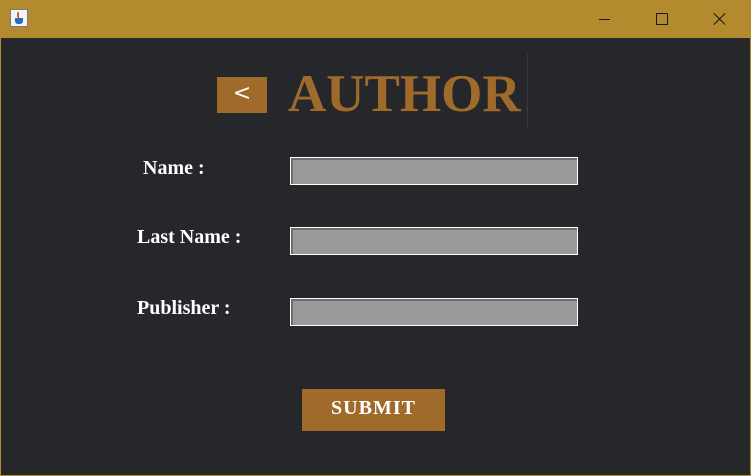  I want to click on page-title: AUTHOR, so click(404, 94).